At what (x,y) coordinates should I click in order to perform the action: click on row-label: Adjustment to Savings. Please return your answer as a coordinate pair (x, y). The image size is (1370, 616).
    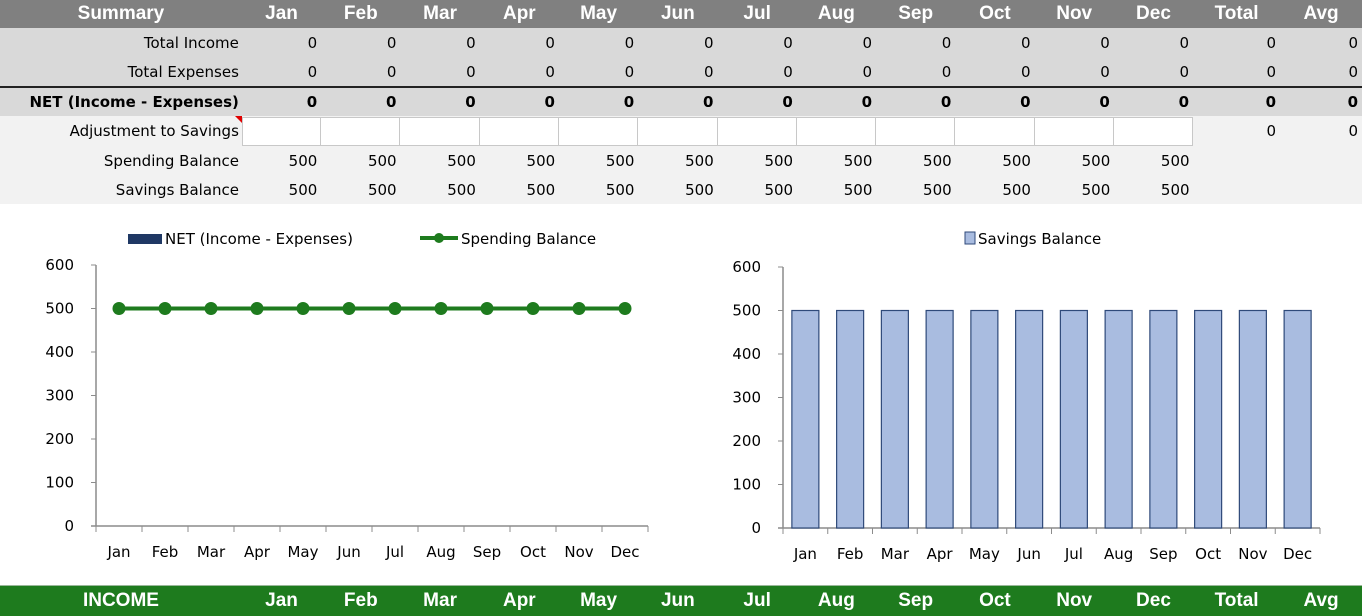
    Looking at the image, I should click on (154, 131).